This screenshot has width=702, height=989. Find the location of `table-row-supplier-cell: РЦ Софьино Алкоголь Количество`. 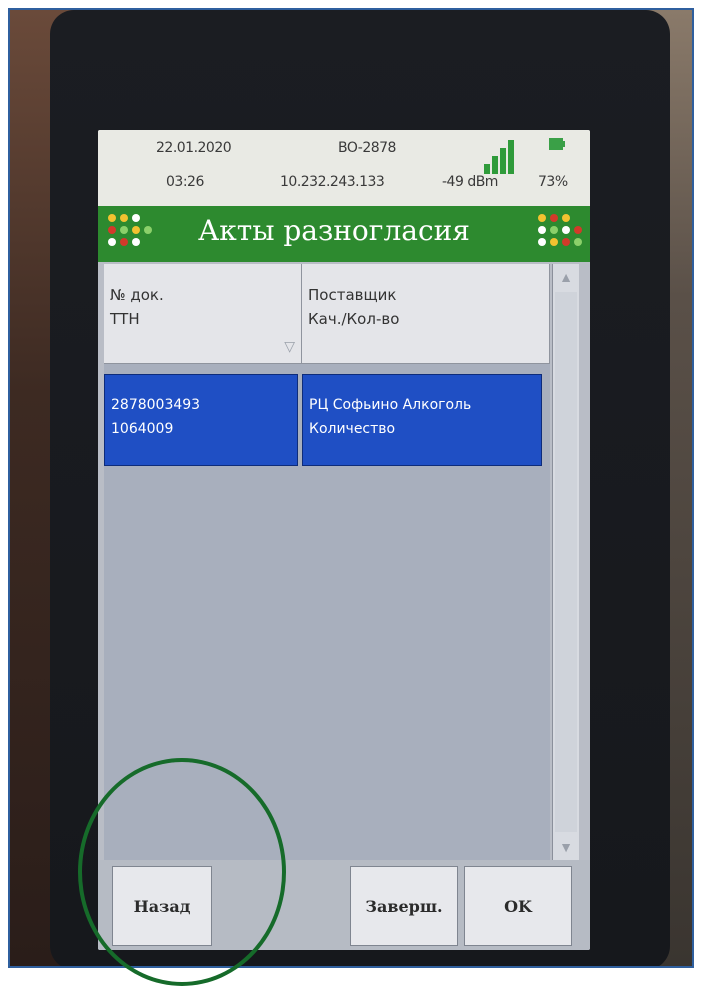

table-row-supplier-cell: РЦ Софьино Алкоголь Количество is located at coordinates (422, 420).